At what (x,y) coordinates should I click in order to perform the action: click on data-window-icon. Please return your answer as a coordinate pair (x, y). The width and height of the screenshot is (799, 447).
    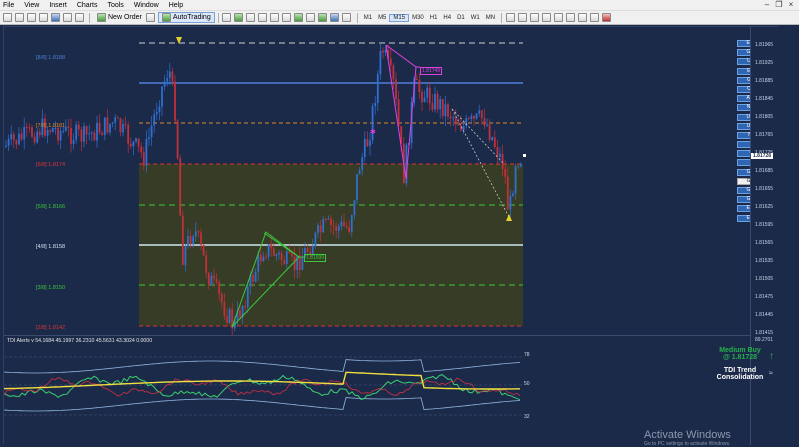
    Looking at the image, I should click on (43, 17).